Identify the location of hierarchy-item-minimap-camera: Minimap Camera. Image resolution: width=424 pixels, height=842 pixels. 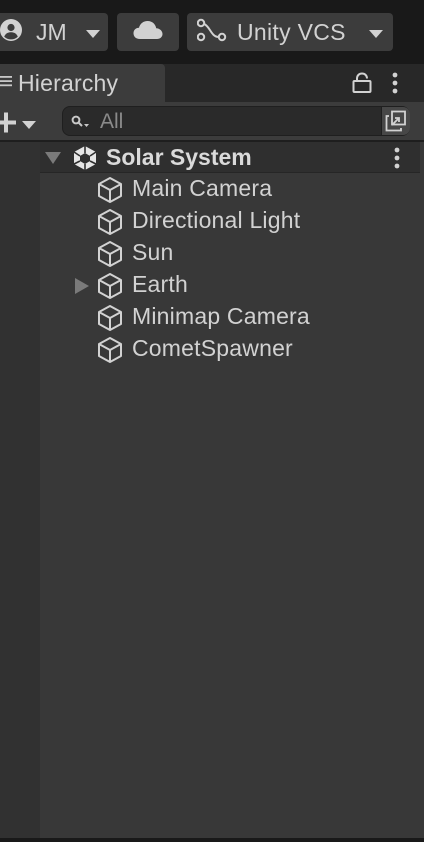
(230, 317).